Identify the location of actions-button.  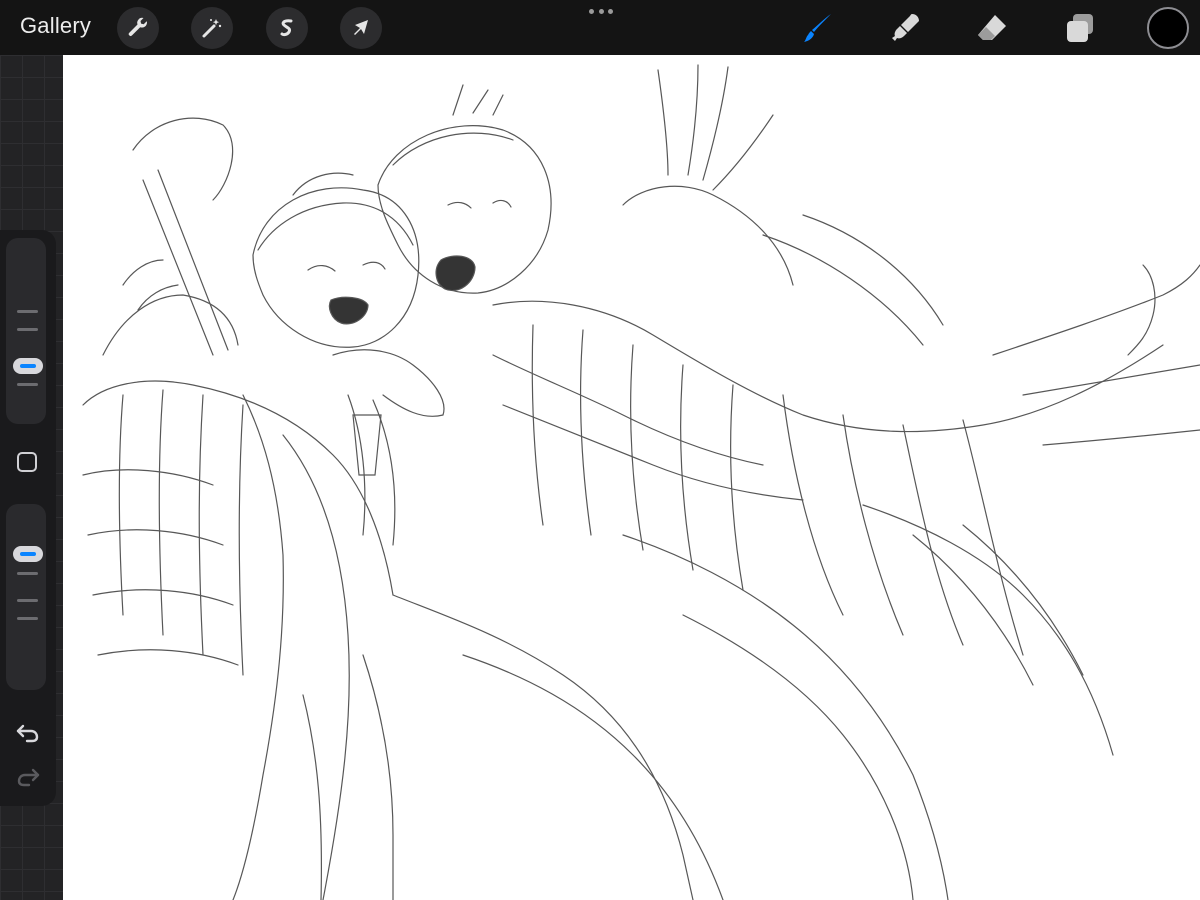
(138, 28).